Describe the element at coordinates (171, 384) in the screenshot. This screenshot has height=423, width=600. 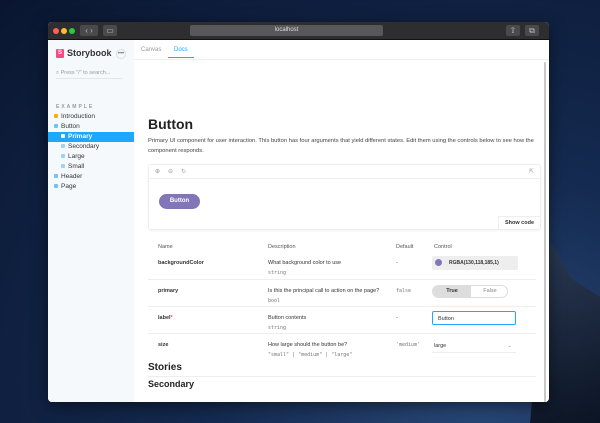
I see `story-title: Secondary` at that location.